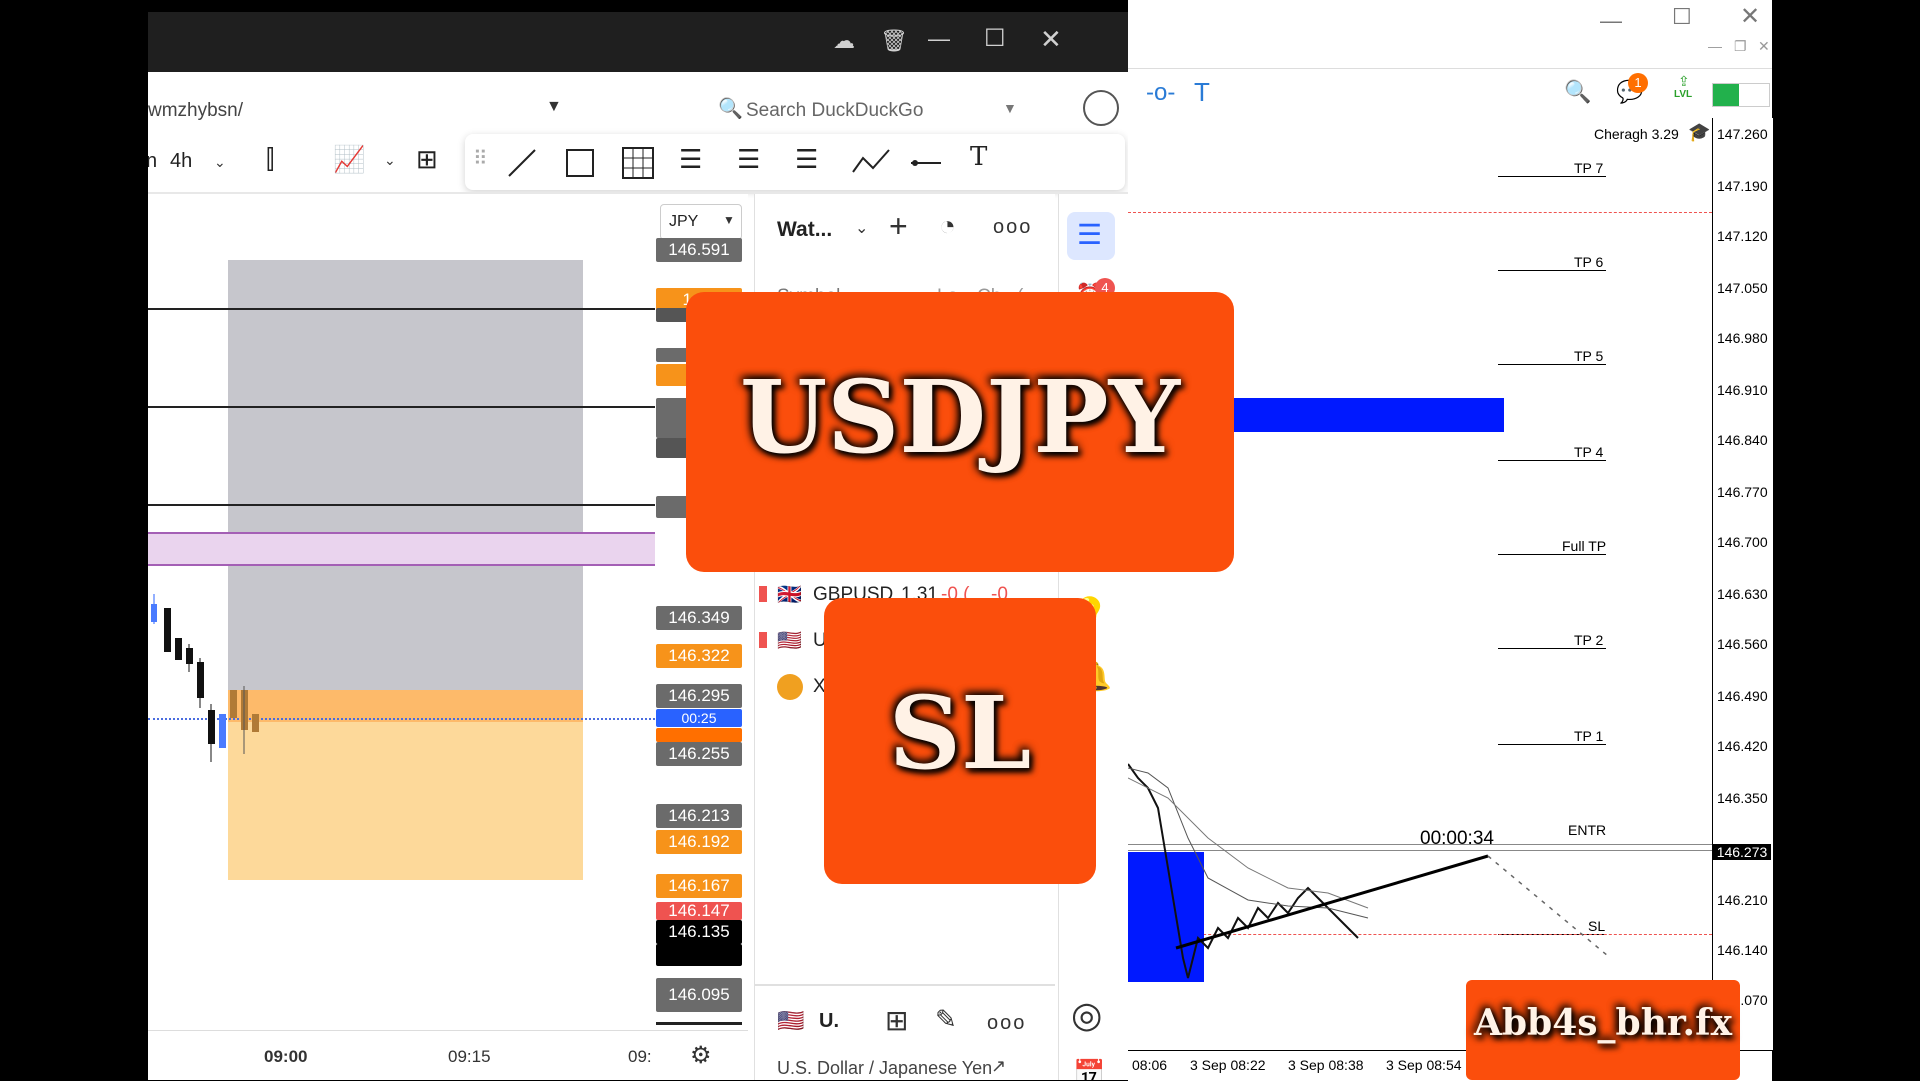 This screenshot has width=1920, height=1081. Describe the element at coordinates (1699, 132) in the screenshot. I see `graduation-cap-icon: 🎓` at that location.